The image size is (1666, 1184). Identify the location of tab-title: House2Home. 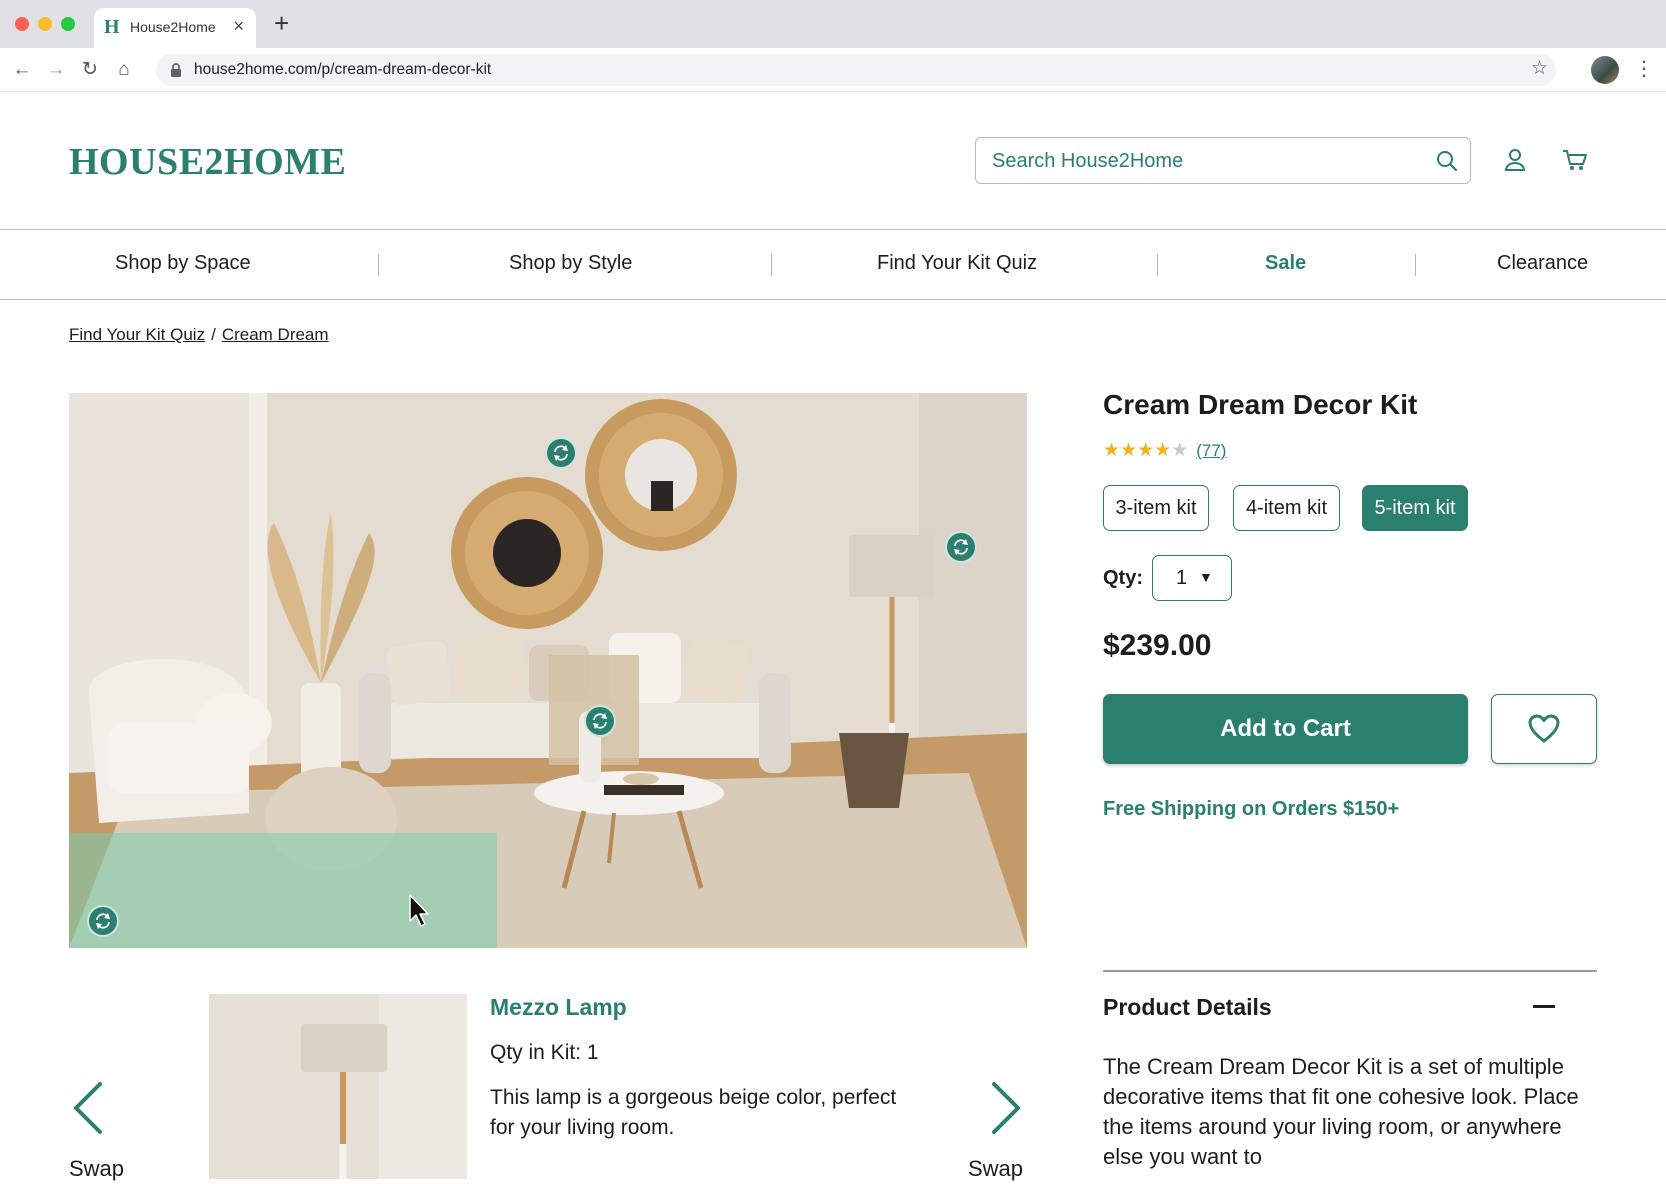
(173, 27).